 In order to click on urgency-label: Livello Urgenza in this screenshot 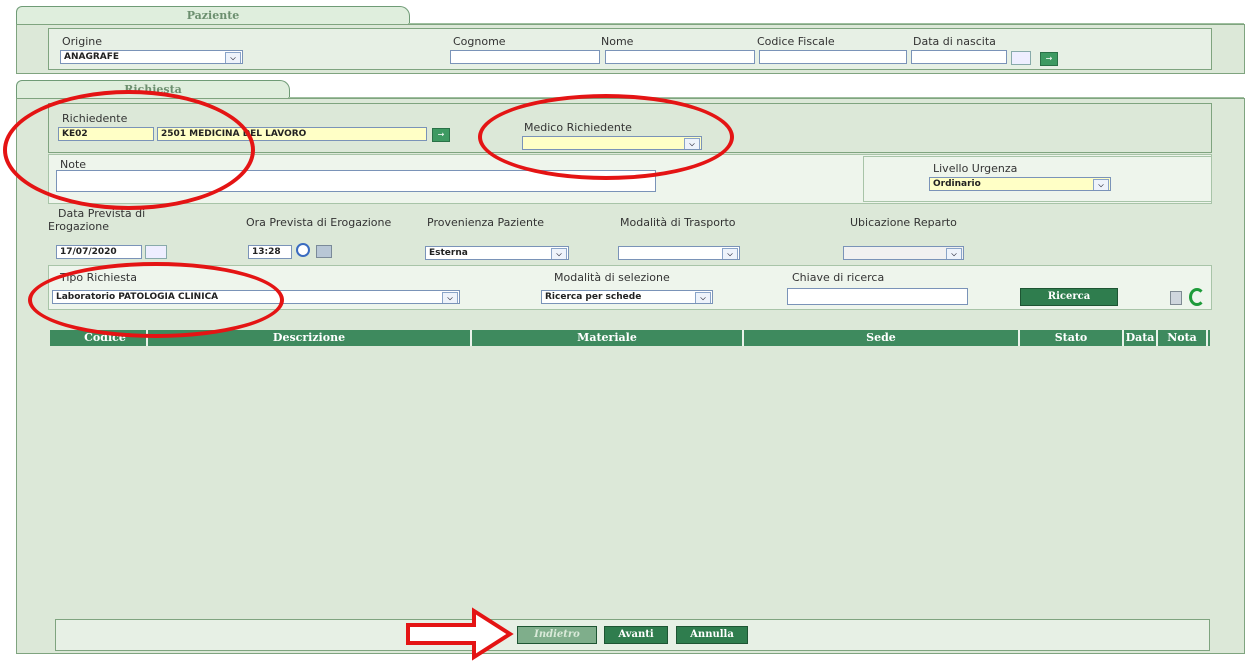, I will do `click(975, 168)`.